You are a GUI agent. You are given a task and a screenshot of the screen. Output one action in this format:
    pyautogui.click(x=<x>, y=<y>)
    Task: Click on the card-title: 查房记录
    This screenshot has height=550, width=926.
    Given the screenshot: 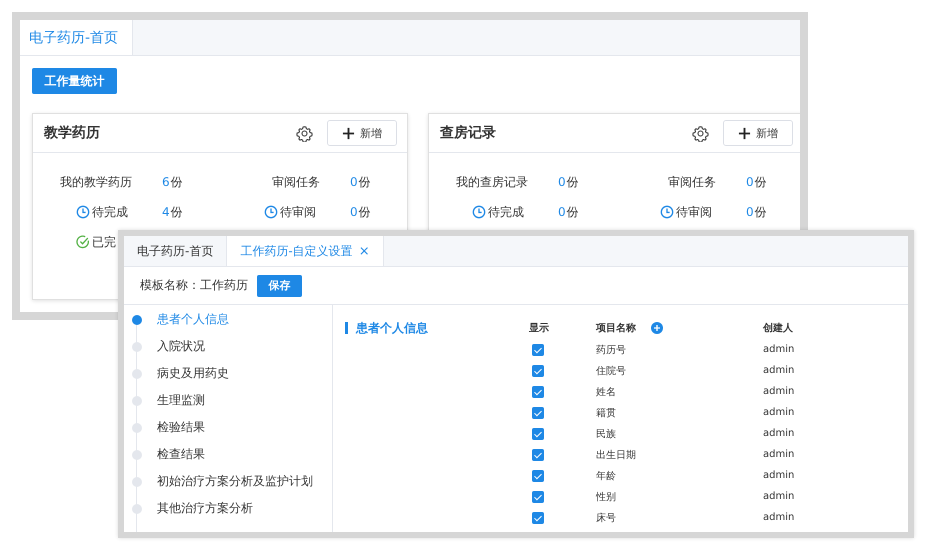 What is the action you would take?
    pyautogui.click(x=468, y=133)
    